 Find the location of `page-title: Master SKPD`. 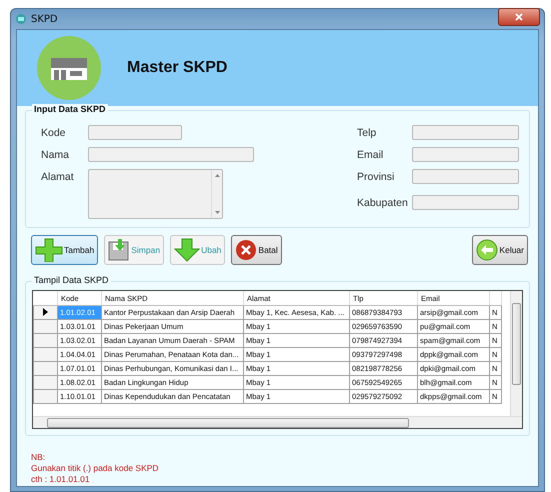

page-title: Master SKPD is located at coordinates (177, 68).